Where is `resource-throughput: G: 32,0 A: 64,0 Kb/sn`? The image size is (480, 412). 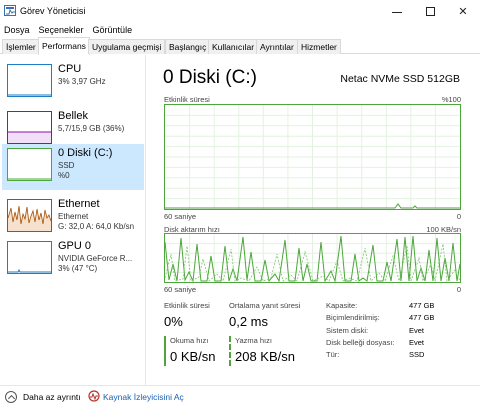
resource-throughput: G: 32,0 A: 64,0 Kb/sn is located at coordinates (96, 226).